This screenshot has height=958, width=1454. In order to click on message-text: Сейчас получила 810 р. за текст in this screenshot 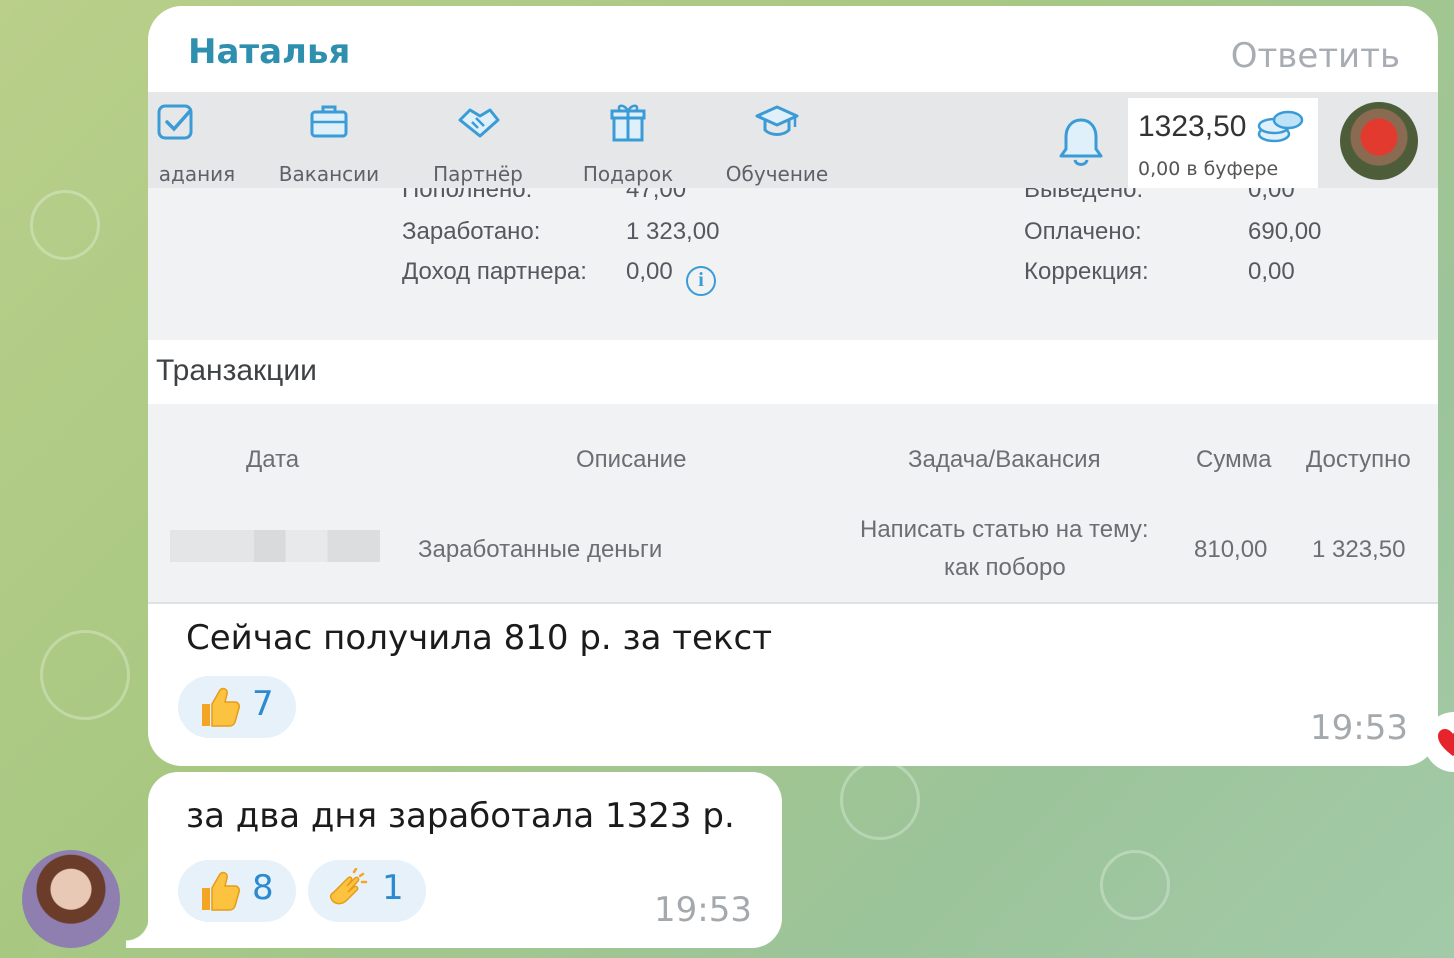, I will do `click(479, 638)`.